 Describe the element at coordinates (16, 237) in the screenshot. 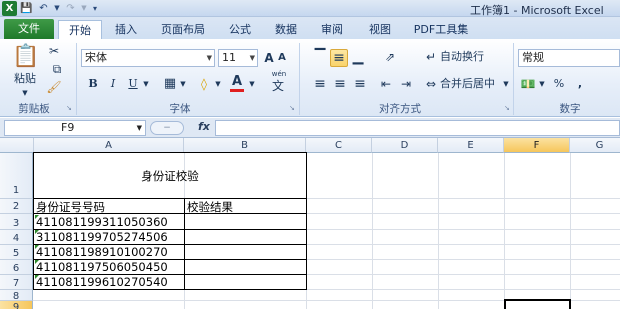

I see `row-header-4: 4` at that location.